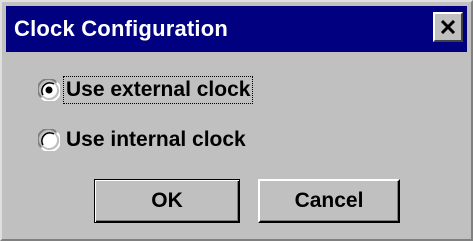  Describe the element at coordinates (329, 201) in the screenshot. I see `cancel-button: Cancel` at that location.